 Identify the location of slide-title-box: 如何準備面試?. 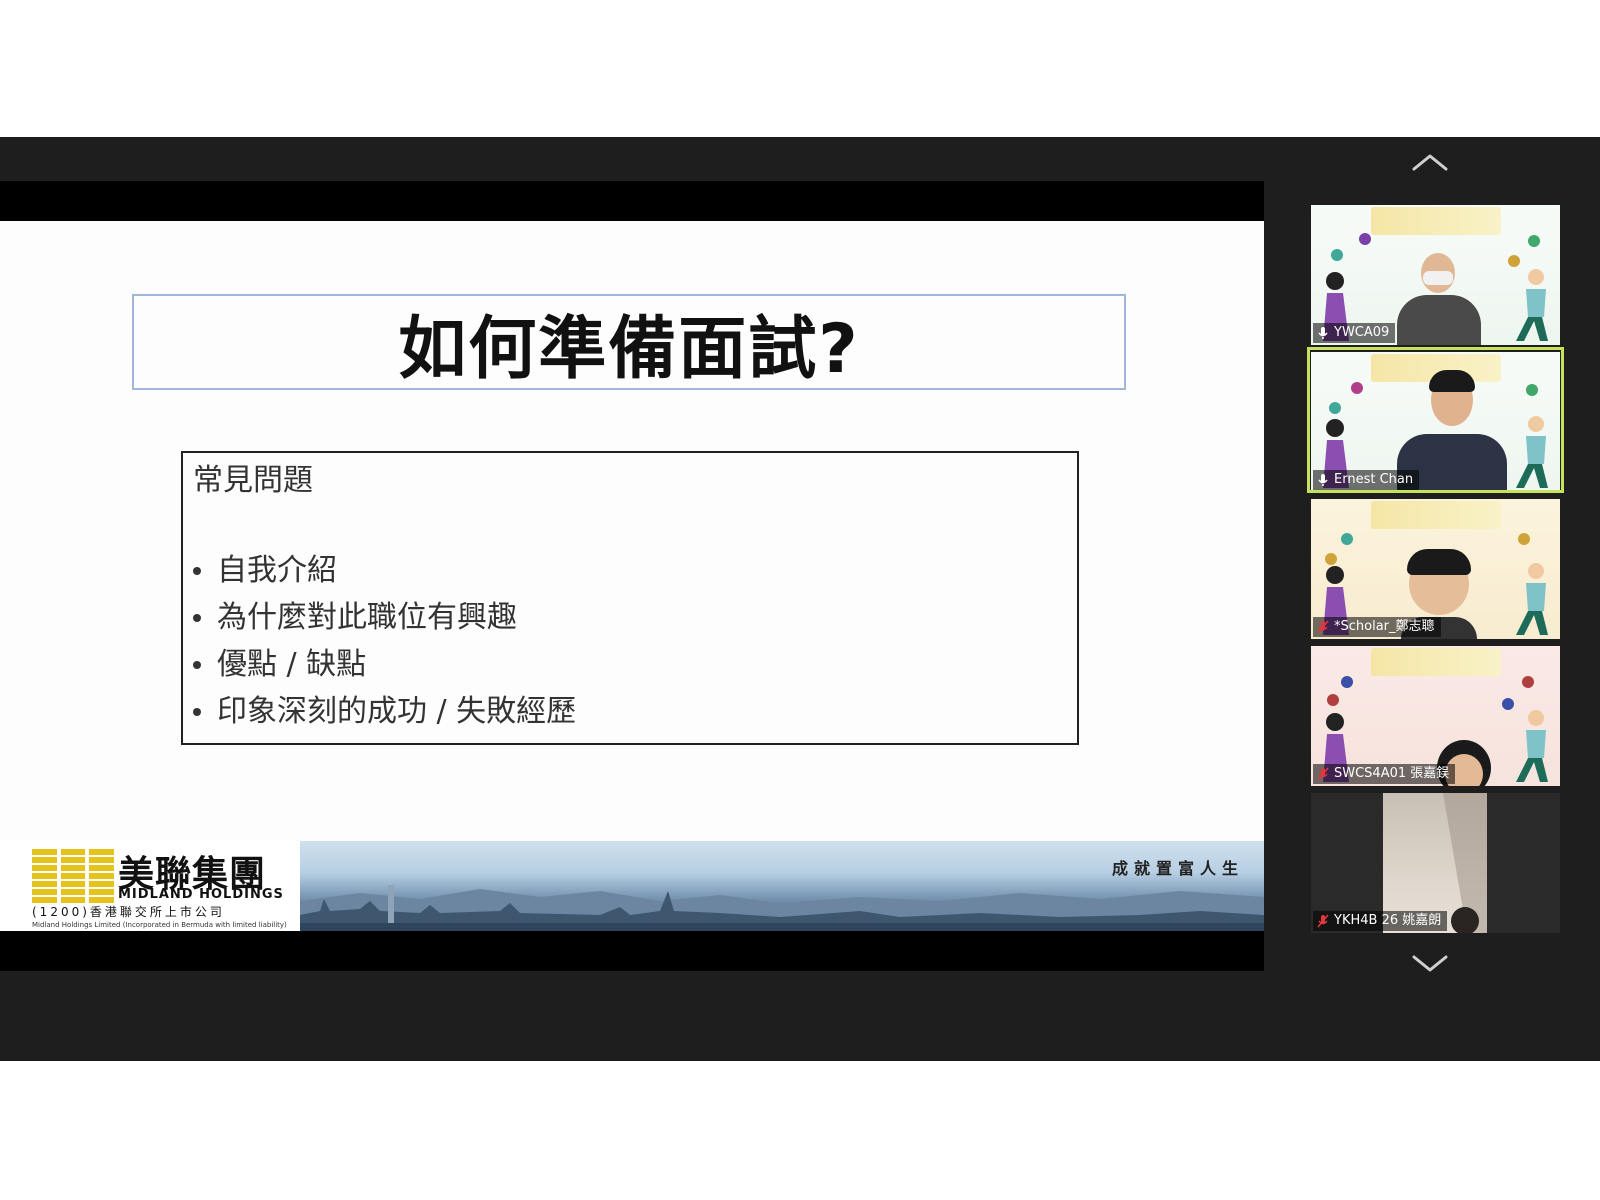
(629, 342).